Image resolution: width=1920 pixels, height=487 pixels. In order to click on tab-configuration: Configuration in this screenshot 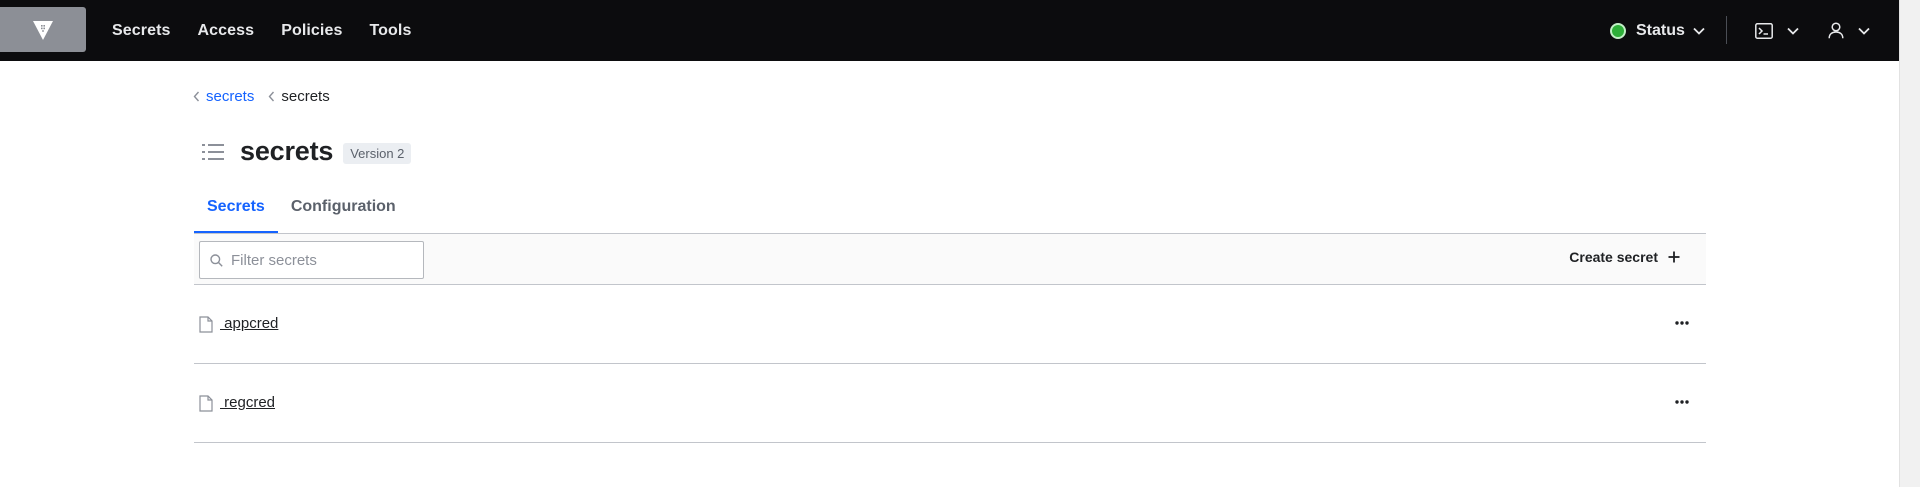, I will do `click(343, 211)`.